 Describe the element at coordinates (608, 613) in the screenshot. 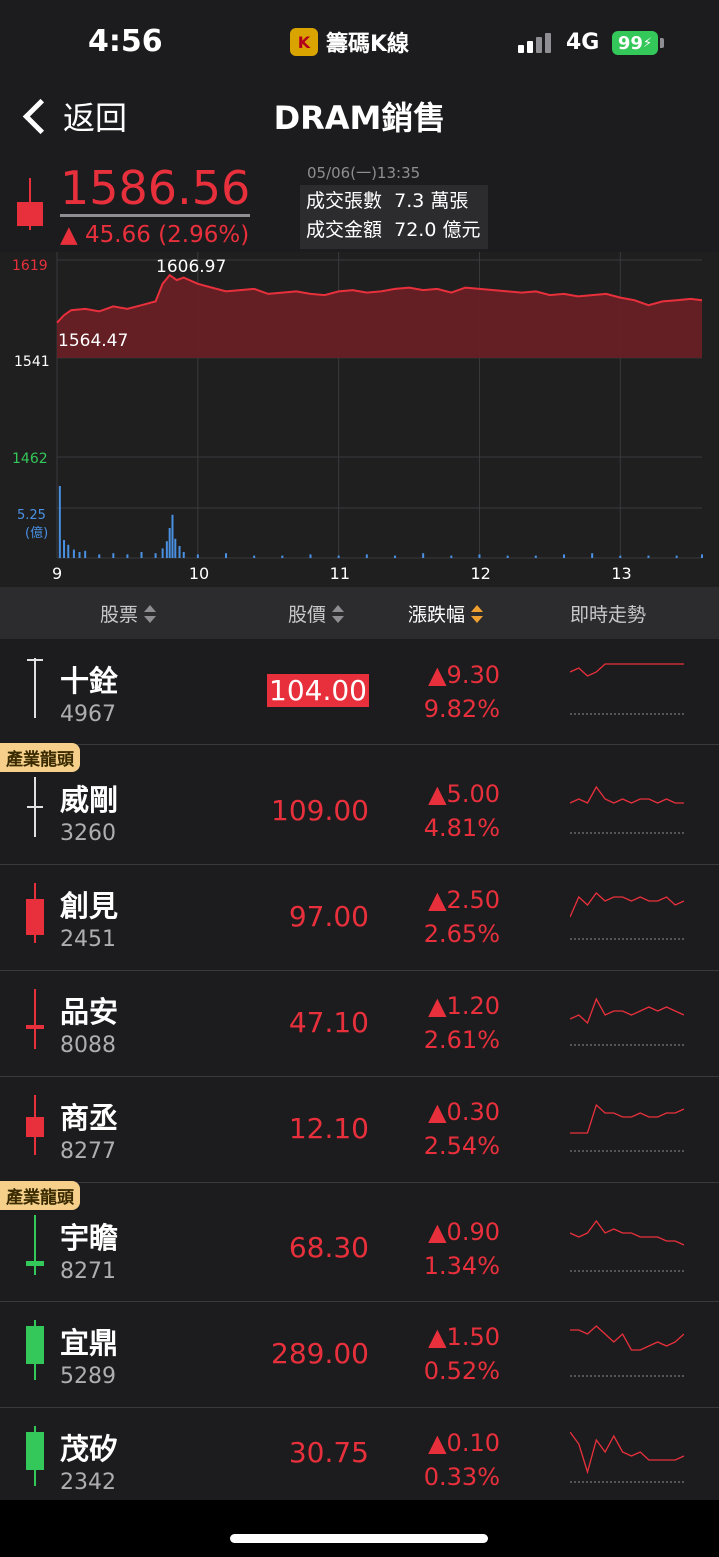

I see `header-trend: 即時走勢` at that location.